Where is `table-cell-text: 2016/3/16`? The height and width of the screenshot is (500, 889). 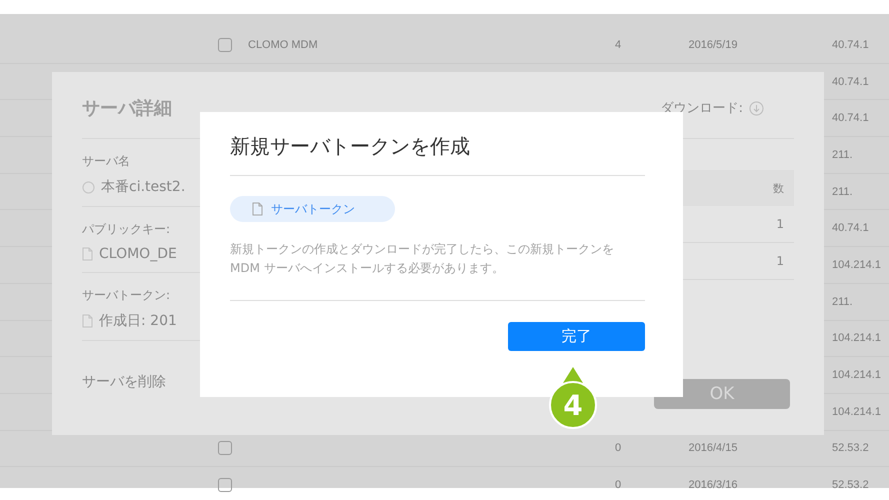 table-cell-text: 2016/3/16 is located at coordinates (713, 485).